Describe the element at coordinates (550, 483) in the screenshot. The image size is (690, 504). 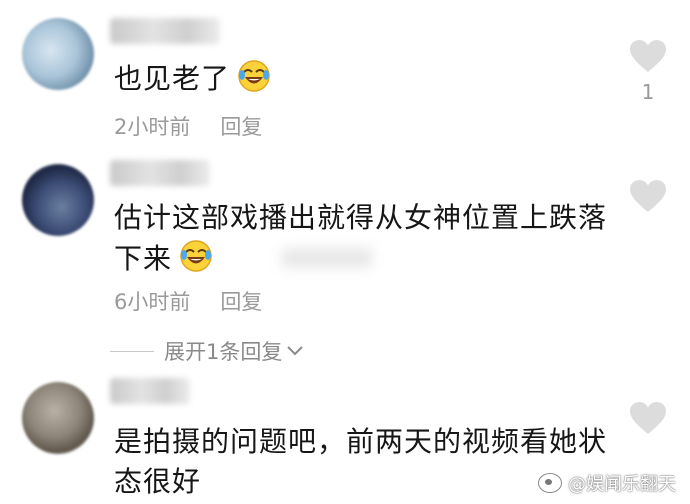
I see `weibo-logo-icon` at that location.